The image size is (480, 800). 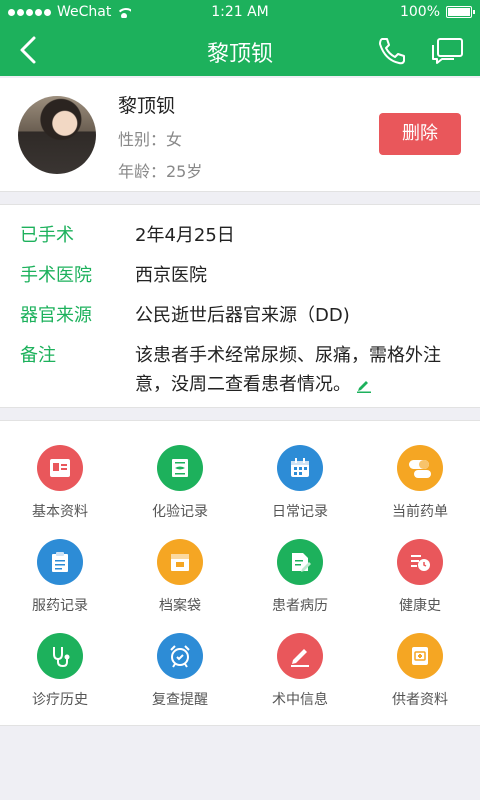 What do you see at coordinates (300, 586) in the screenshot?
I see `menu-item-medical-history: 患者病历` at bounding box center [300, 586].